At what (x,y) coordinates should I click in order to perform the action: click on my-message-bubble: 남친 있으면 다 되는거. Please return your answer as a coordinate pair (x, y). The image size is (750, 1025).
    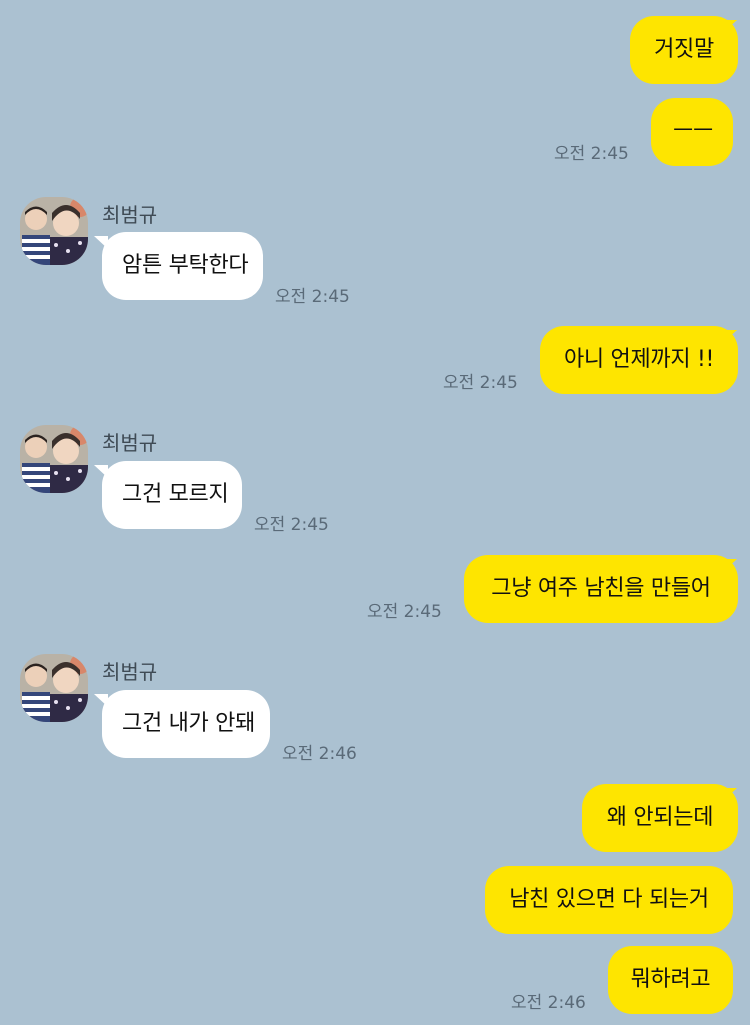
    Looking at the image, I should click on (609, 900).